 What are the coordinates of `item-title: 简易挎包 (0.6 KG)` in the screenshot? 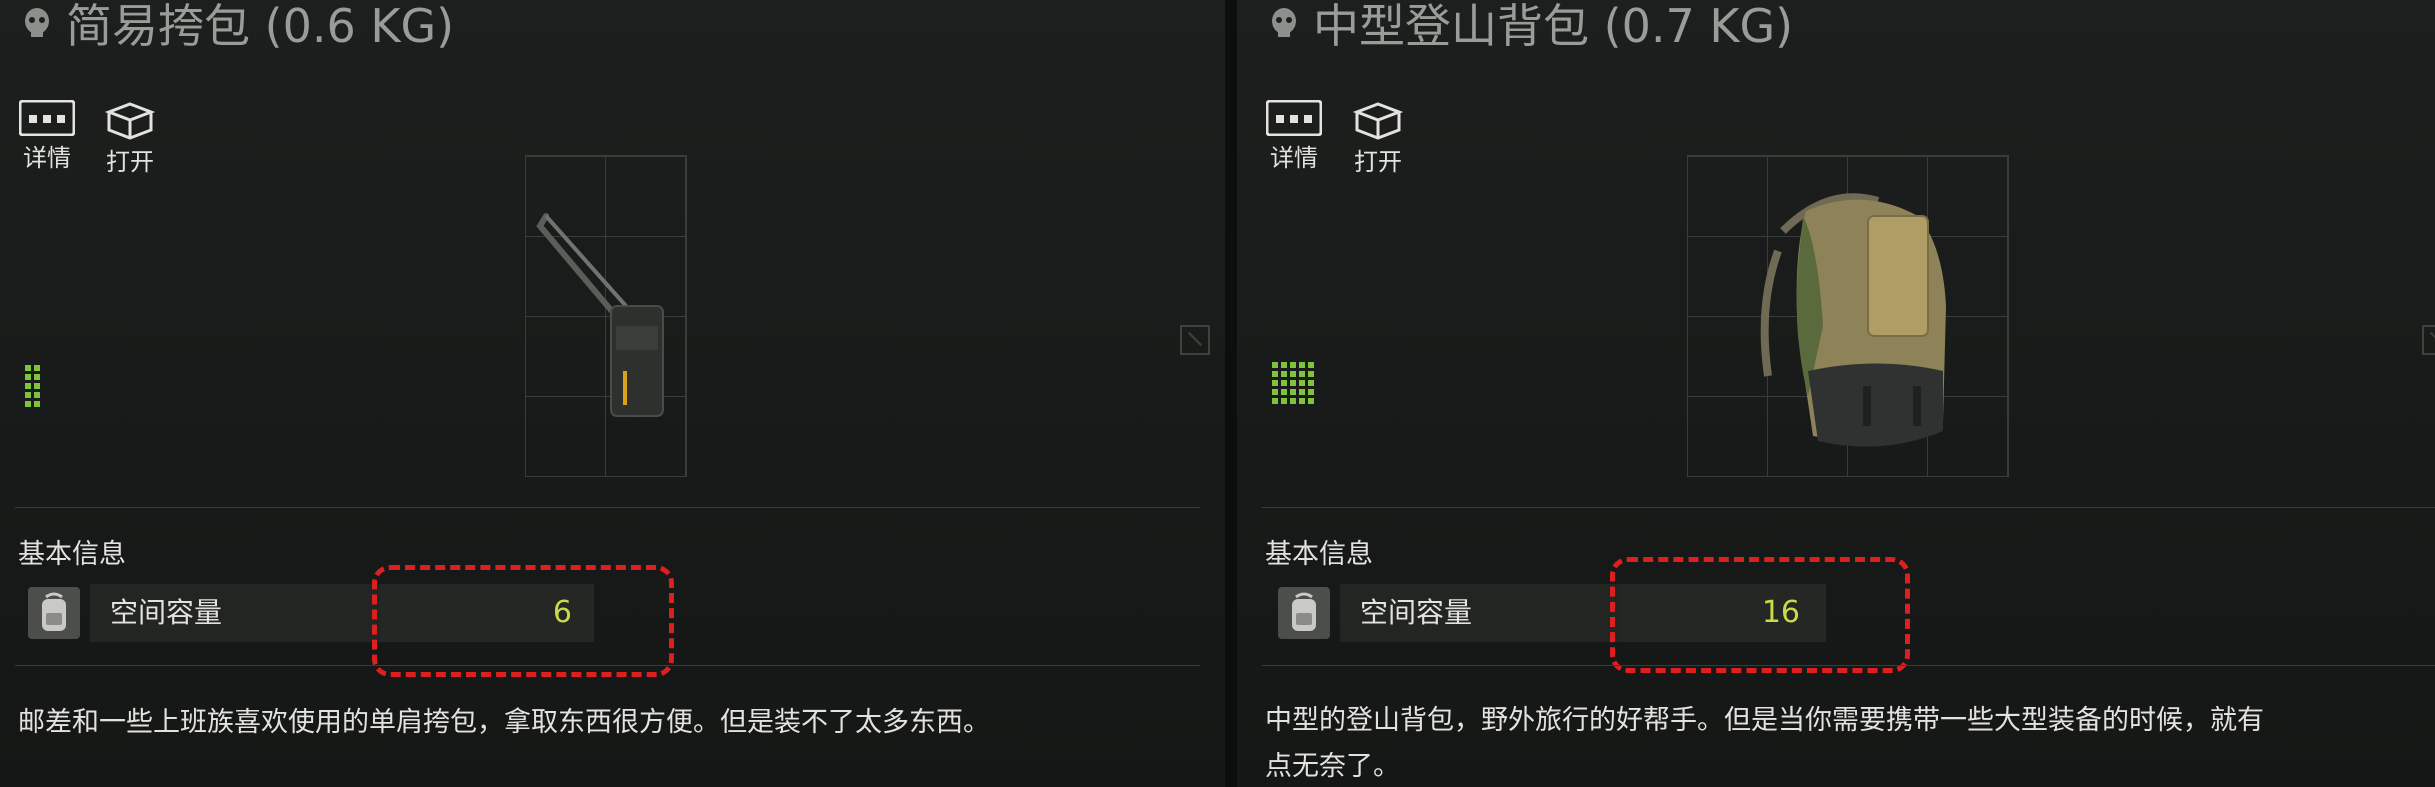 It's located at (237, 28).